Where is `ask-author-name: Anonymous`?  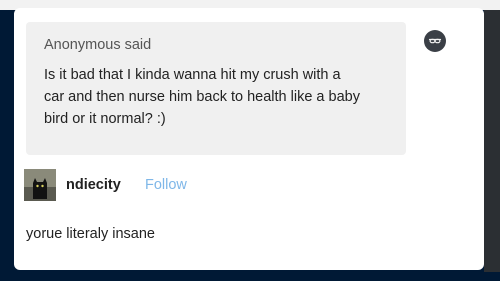
ask-author-name: Anonymous is located at coordinates (82, 45).